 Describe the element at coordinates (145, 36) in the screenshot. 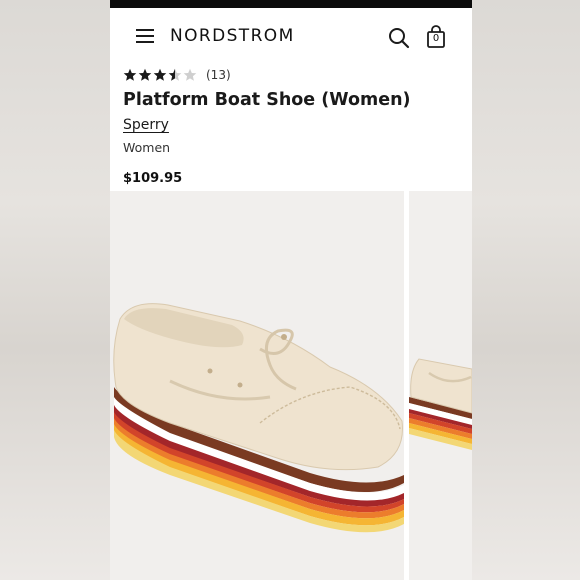

I see `hamburger-menu-icon` at that location.